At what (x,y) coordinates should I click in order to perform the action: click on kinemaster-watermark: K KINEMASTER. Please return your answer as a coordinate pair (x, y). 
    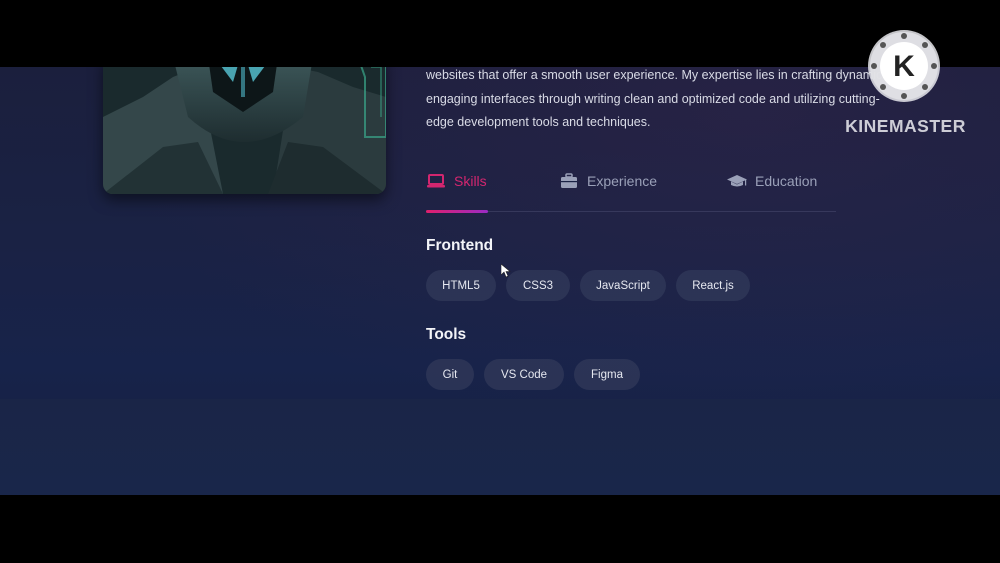
    Looking at the image, I should click on (905, 85).